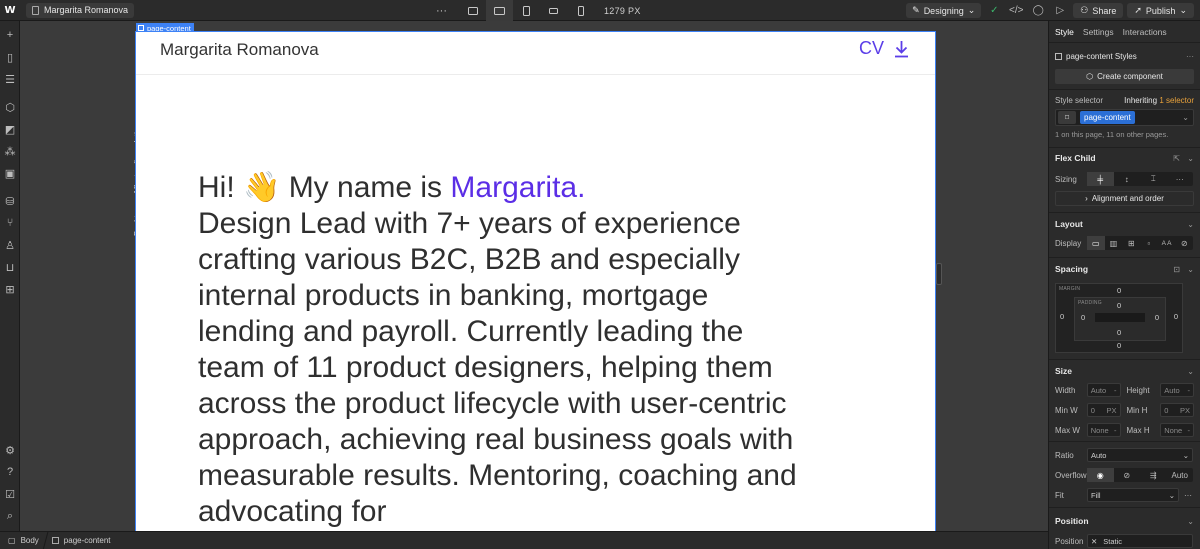 This screenshot has width=1200, height=549. What do you see at coordinates (1157, 317) in the screenshot?
I see `padding-right-value: 0` at bounding box center [1157, 317].